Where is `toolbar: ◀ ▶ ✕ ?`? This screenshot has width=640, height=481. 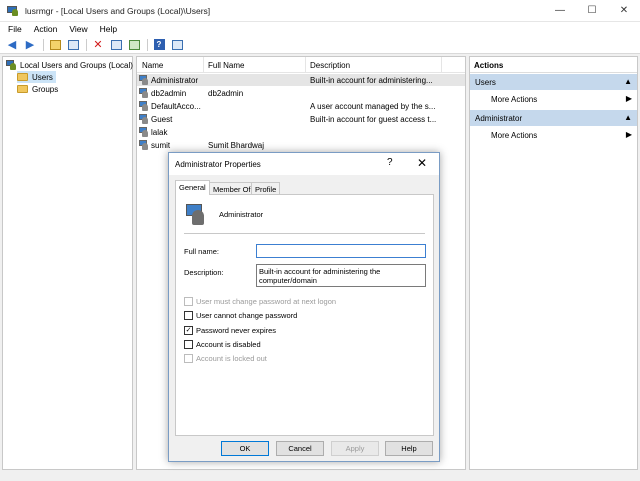 toolbar: ◀ ▶ ✕ ? is located at coordinates (320, 45).